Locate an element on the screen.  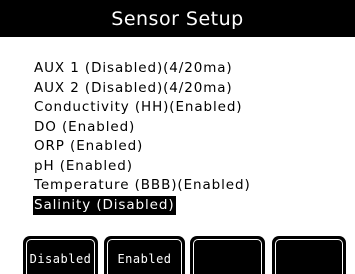
softkey-disabled: Disabled is located at coordinates (60, 255).